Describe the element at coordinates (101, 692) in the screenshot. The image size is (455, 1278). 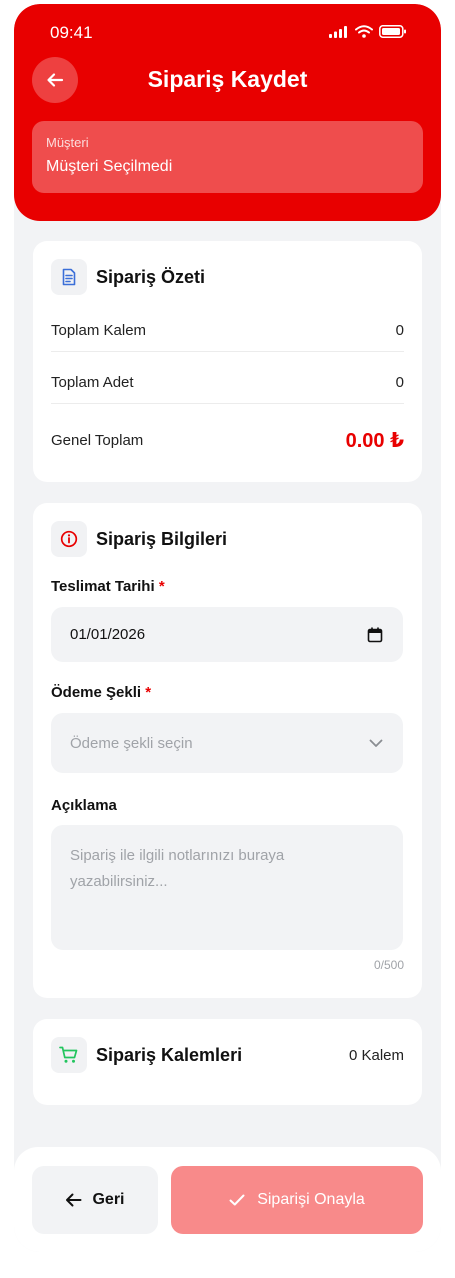
I see `payment-method-label: Ödeme Şekli *` at that location.